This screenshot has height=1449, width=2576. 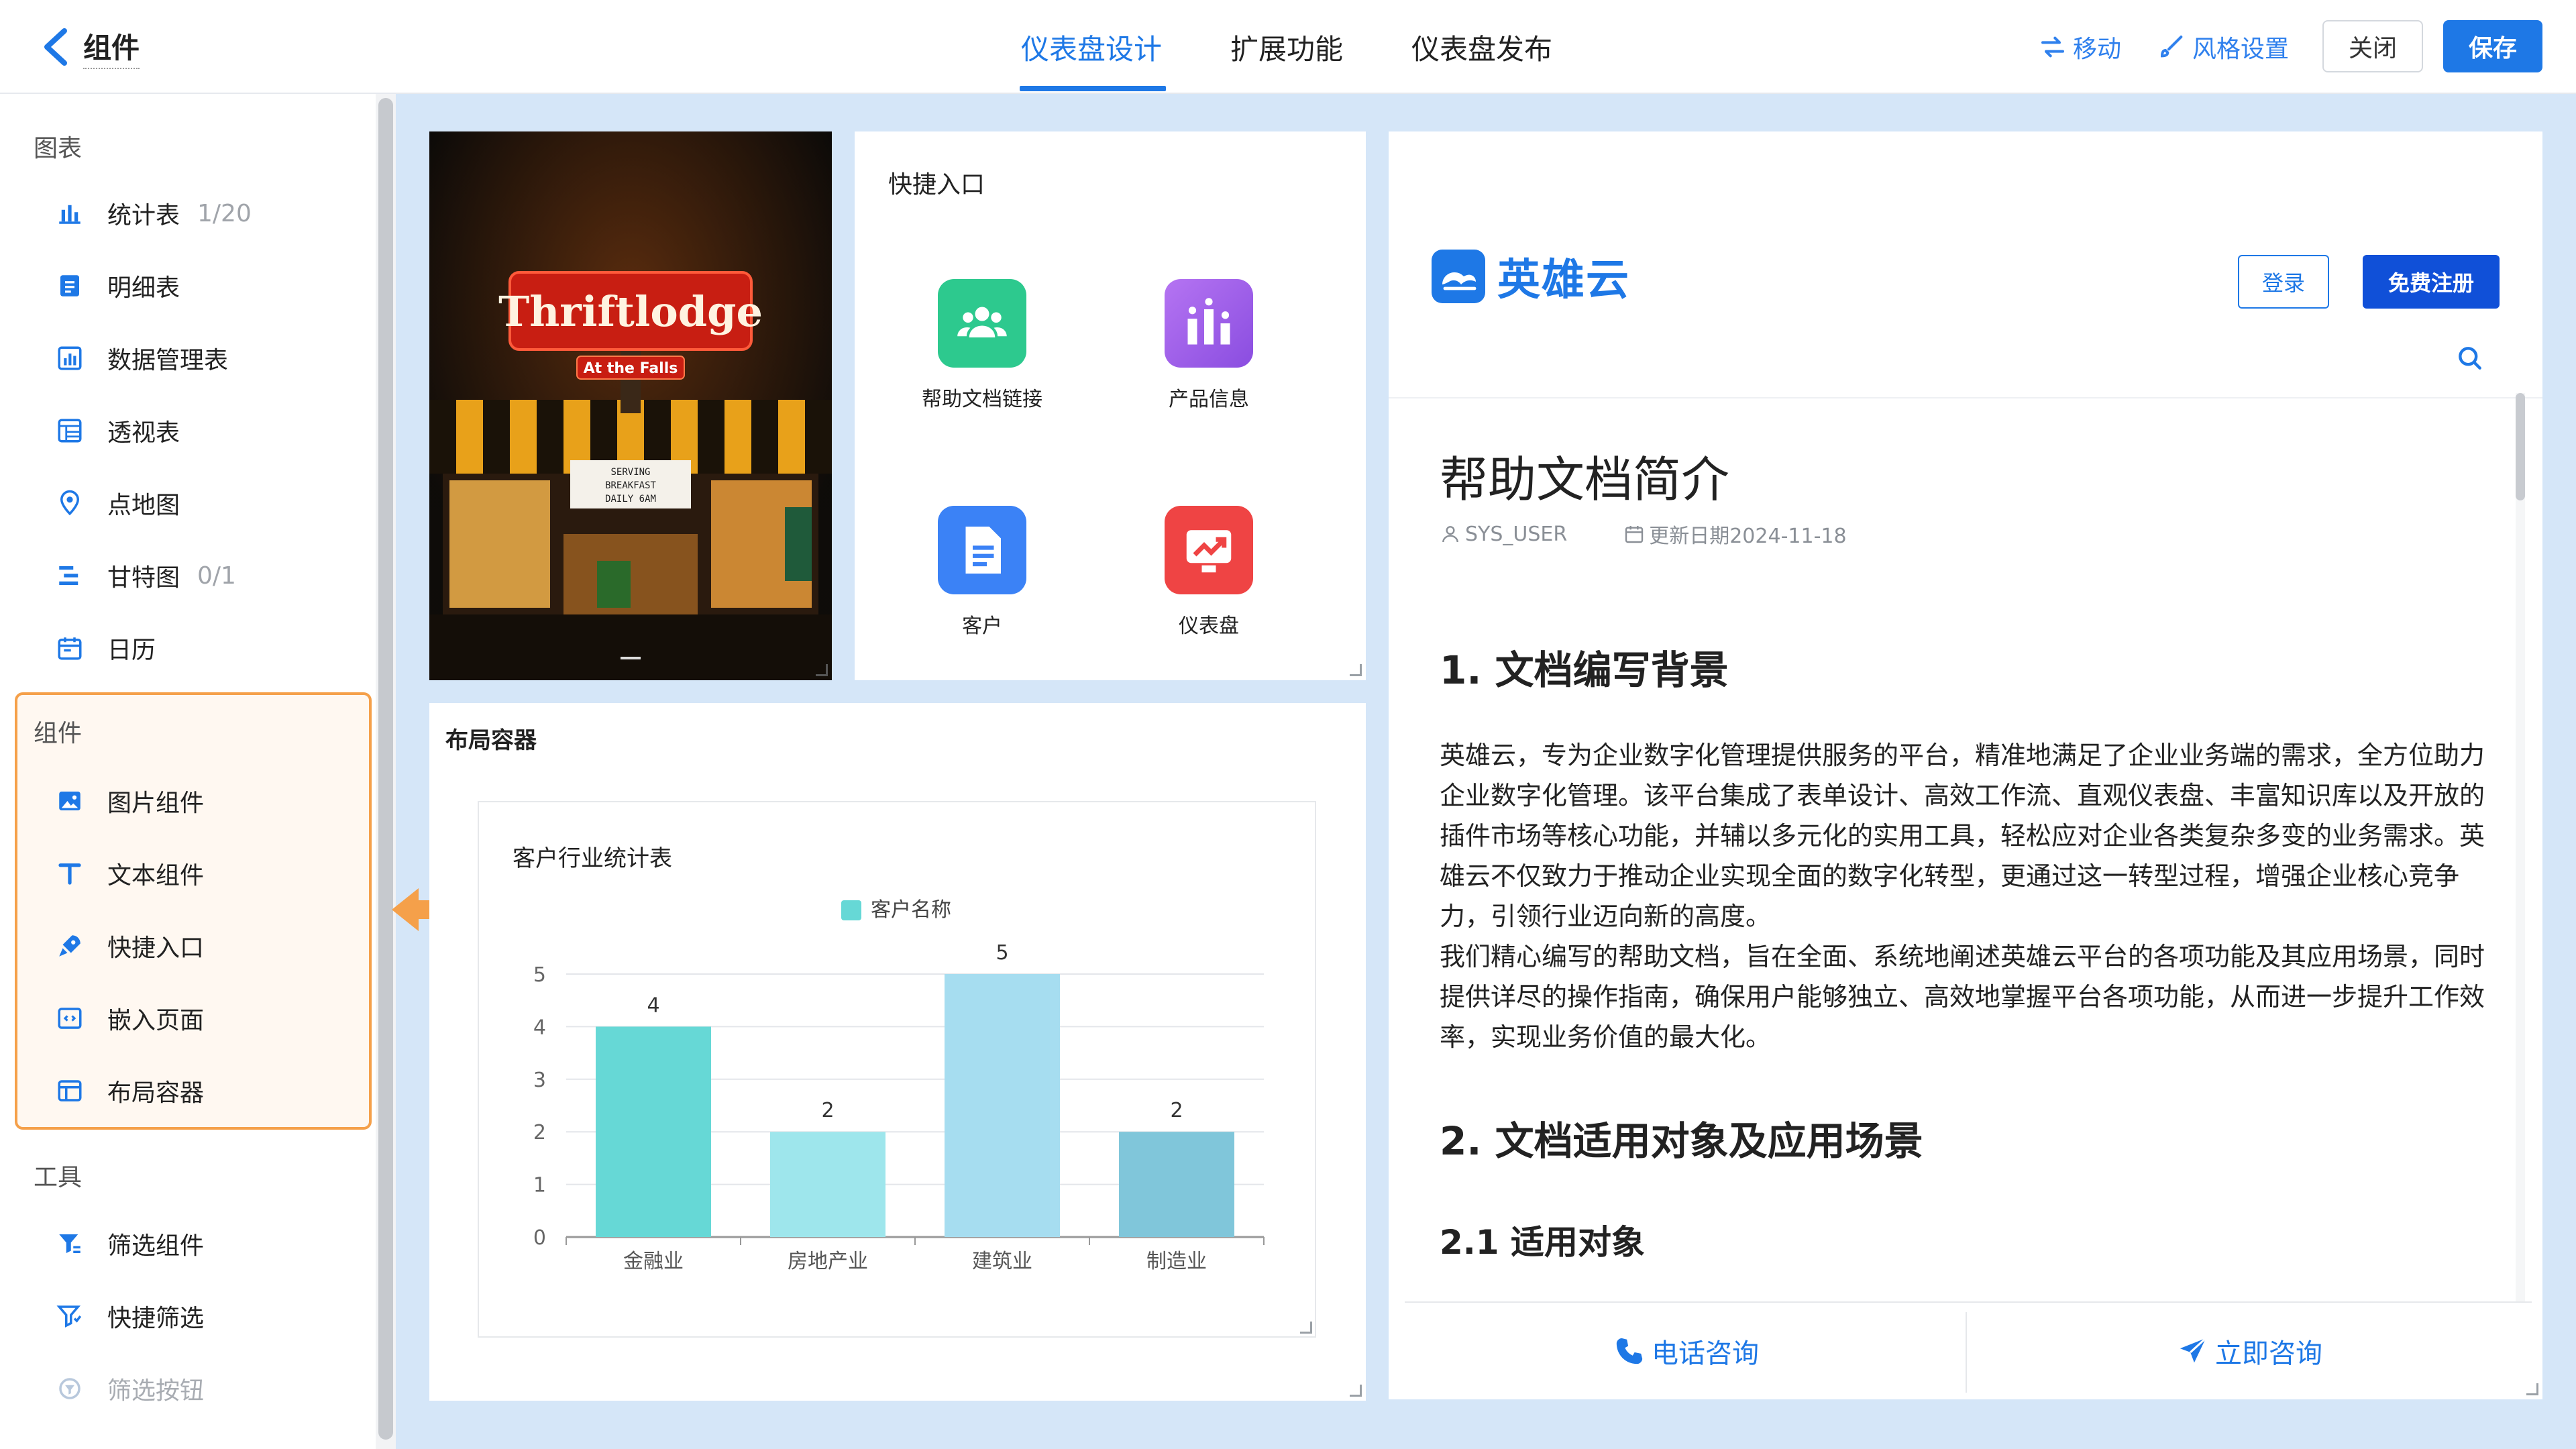 I want to click on back-label: 组件, so click(x=111, y=47).